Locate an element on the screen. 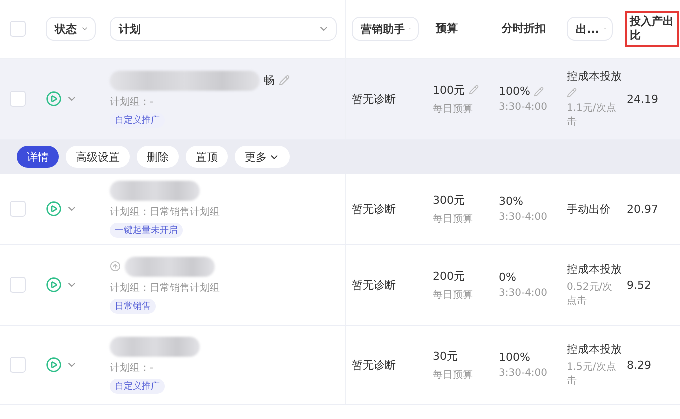 The image size is (680, 419). column-header: 分时折扣 is located at coordinates (524, 29).